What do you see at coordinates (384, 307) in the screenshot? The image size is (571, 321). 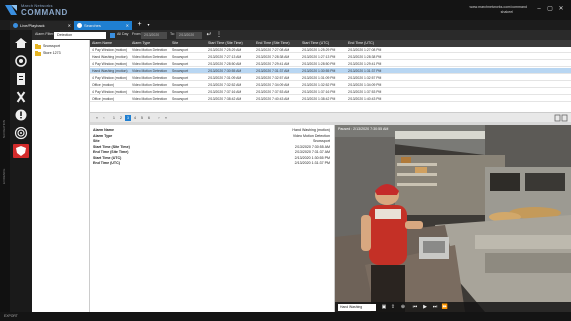 I see `snapshot-icon: ▣` at bounding box center [384, 307].